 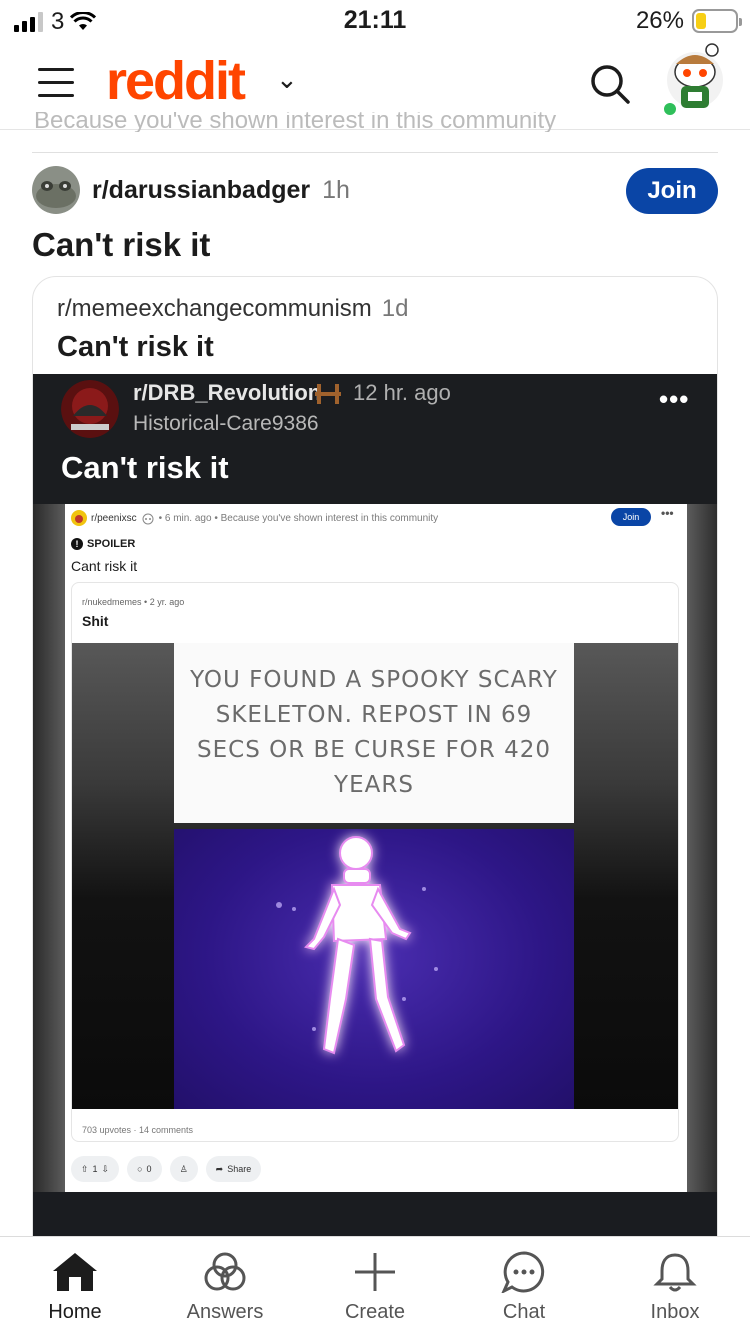 What do you see at coordinates (114, 518) in the screenshot?
I see `inner-subreddit: r/peenixsc` at bounding box center [114, 518].